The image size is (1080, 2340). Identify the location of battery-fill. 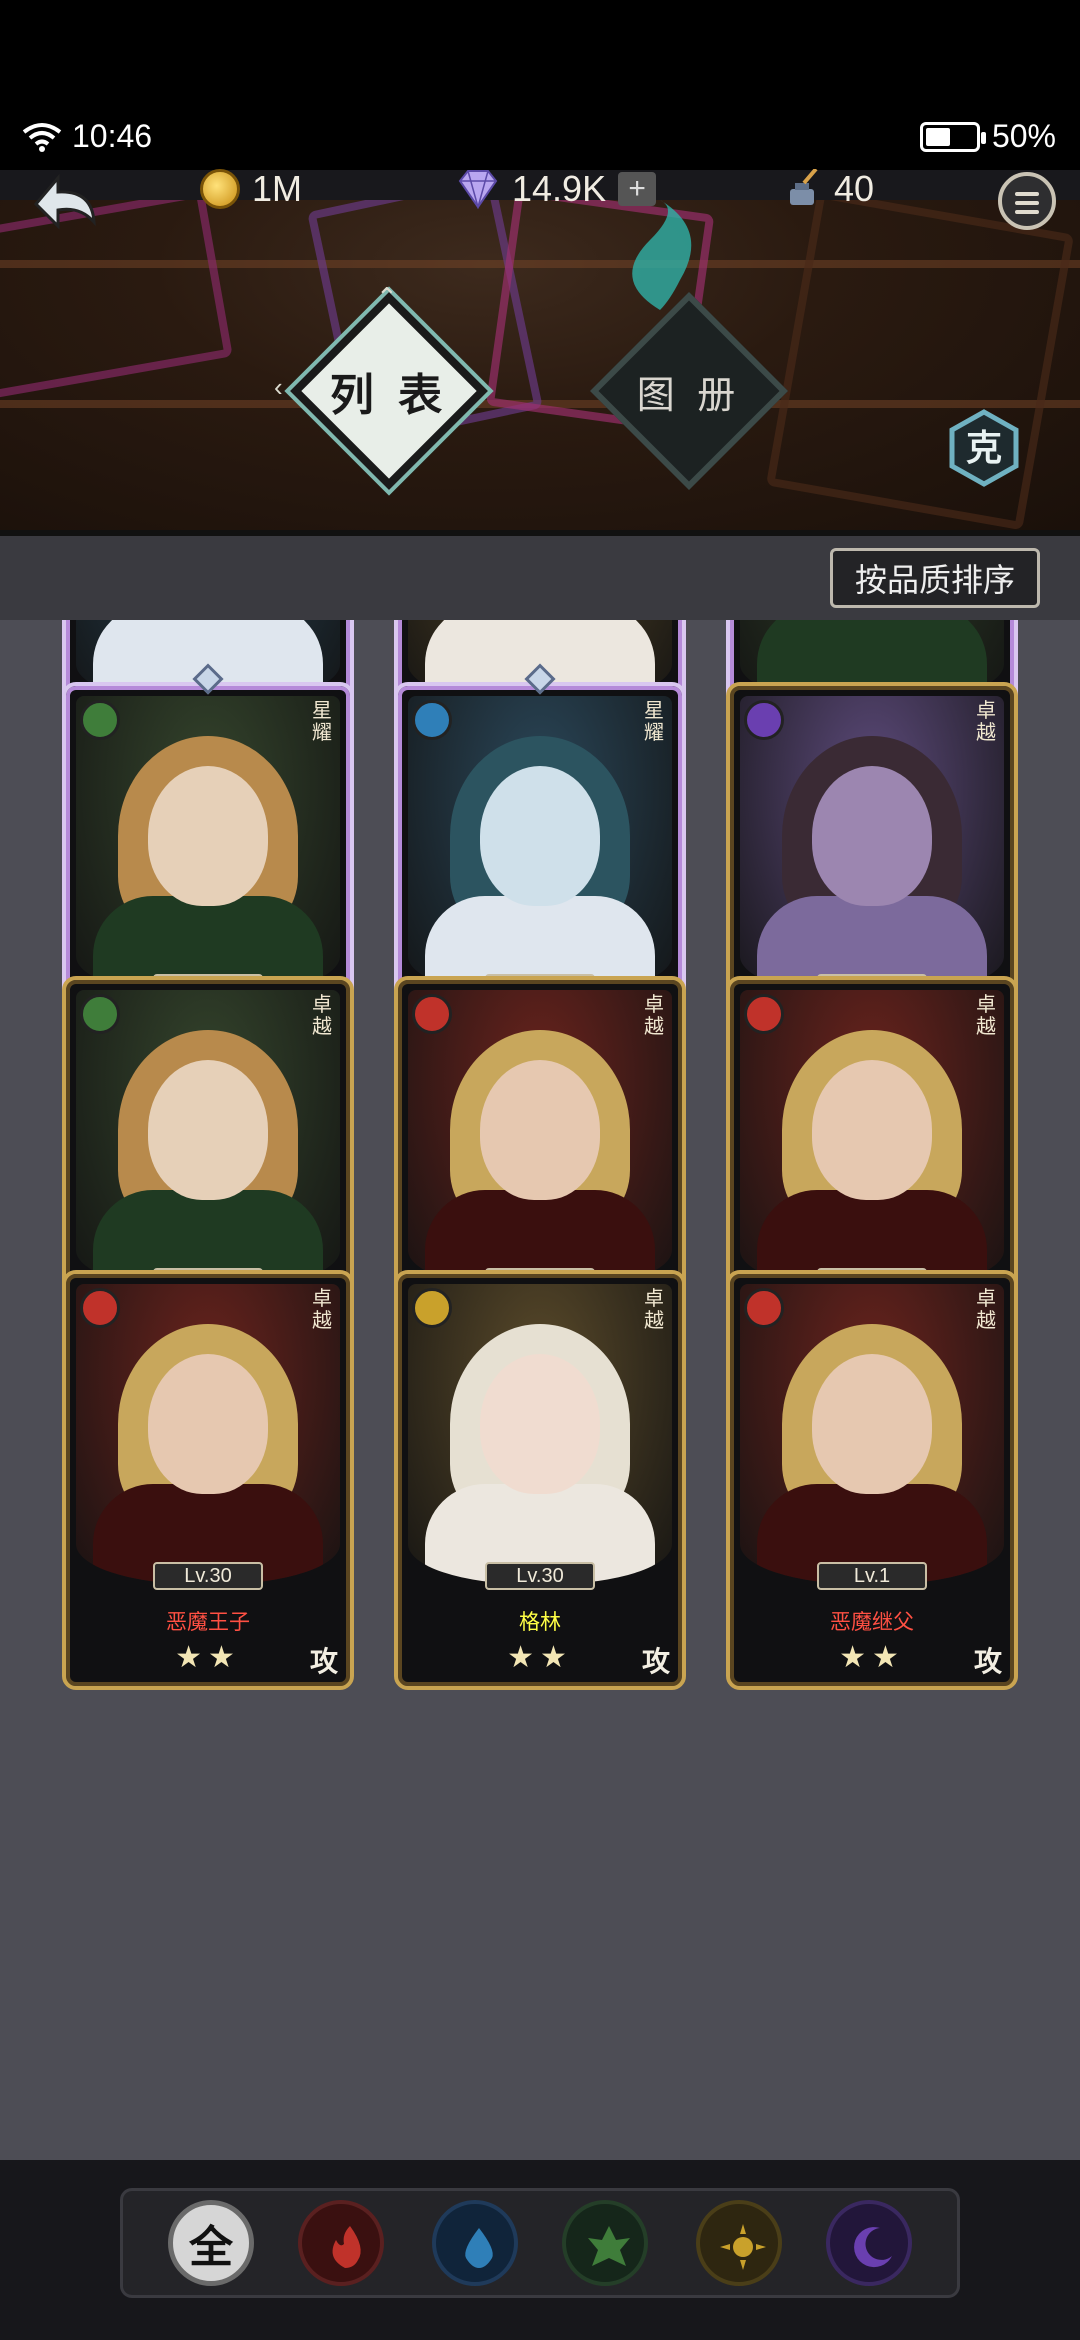
(937, 136).